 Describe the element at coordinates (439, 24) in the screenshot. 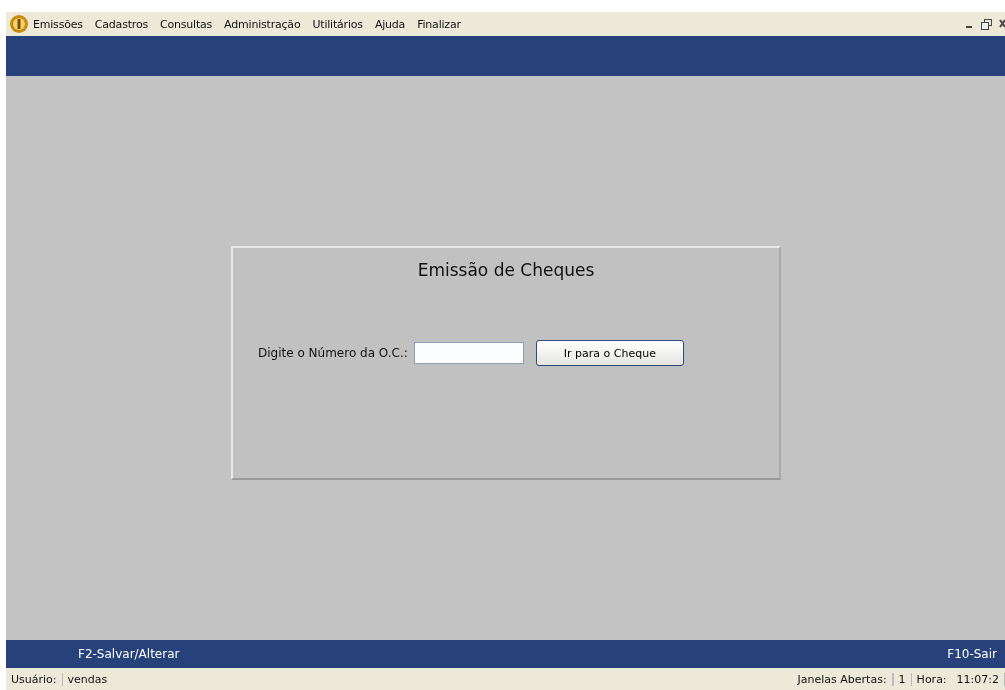

I see `menu-item: Finalizar` at that location.